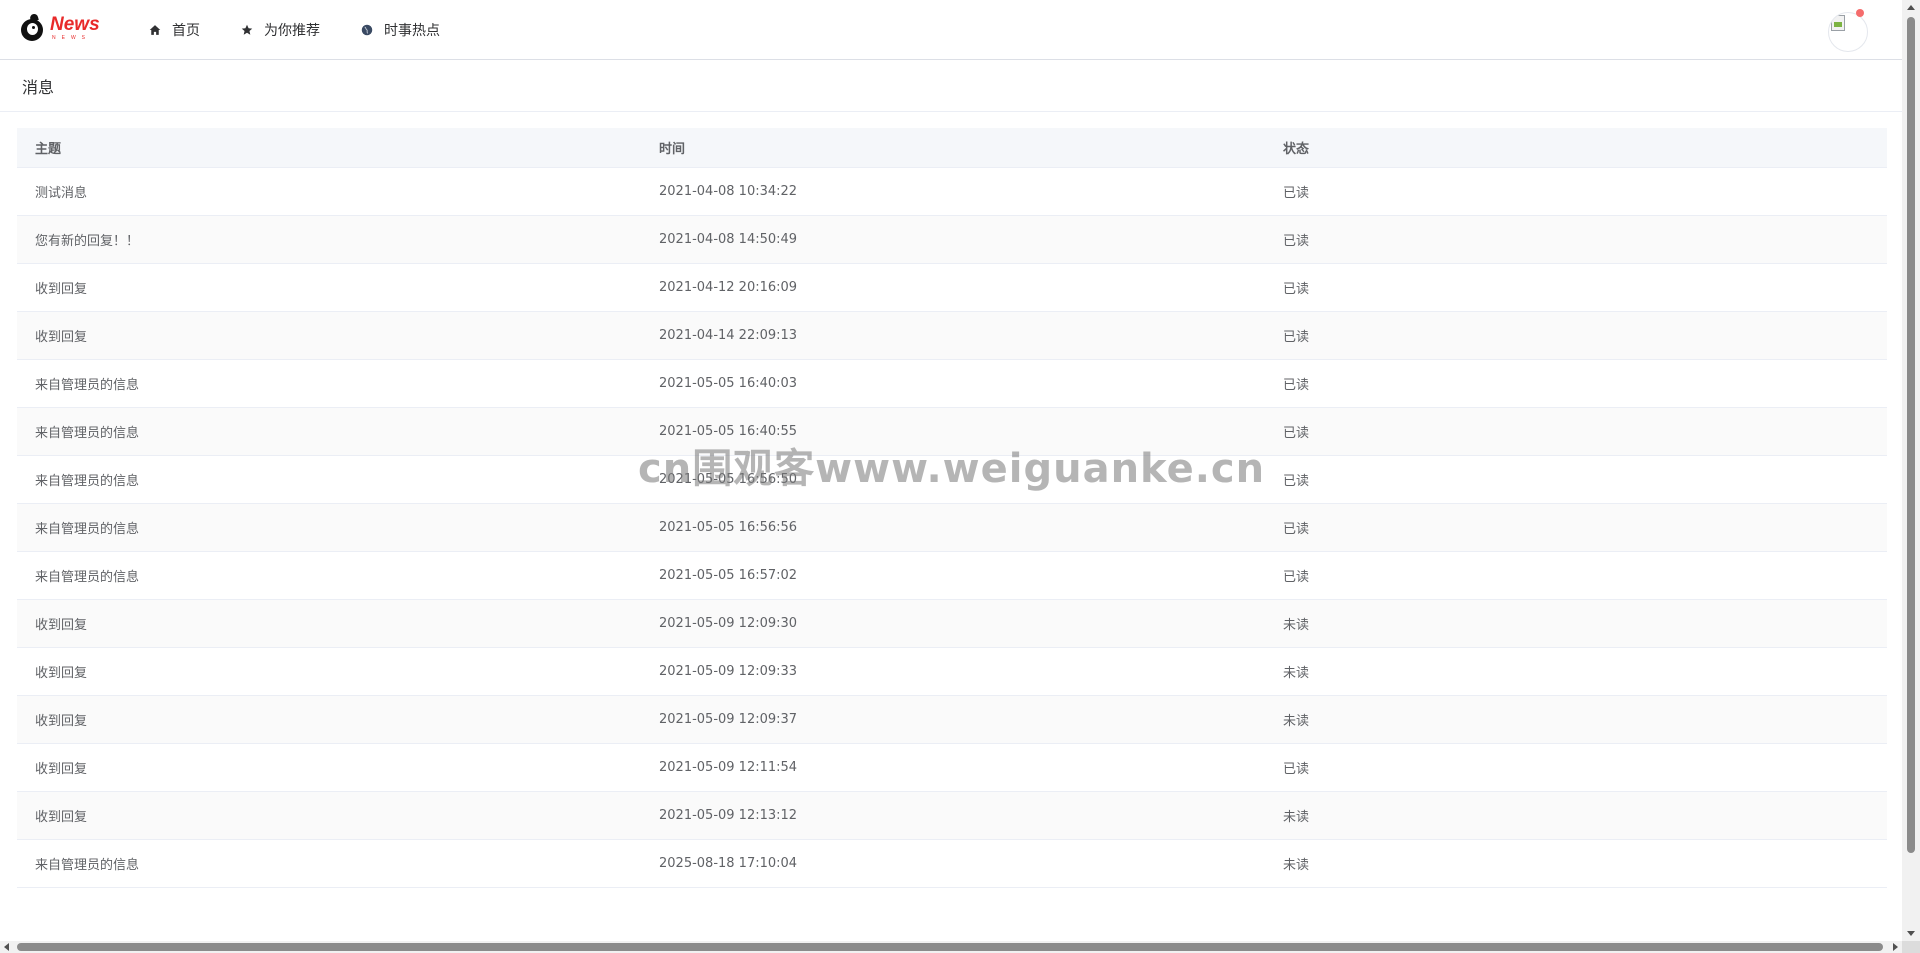 The width and height of the screenshot is (1920, 953). Describe the element at coordinates (33, 27) in the screenshot. I see `penguin-logo-icon` at that location.